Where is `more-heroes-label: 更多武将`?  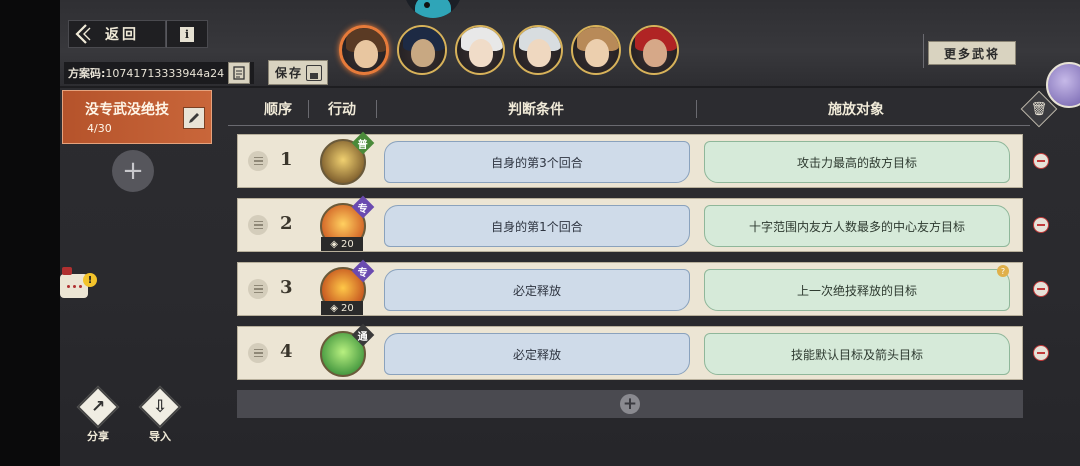 more-heroes-label: 更多武将 is located at coordinates (971, 53).